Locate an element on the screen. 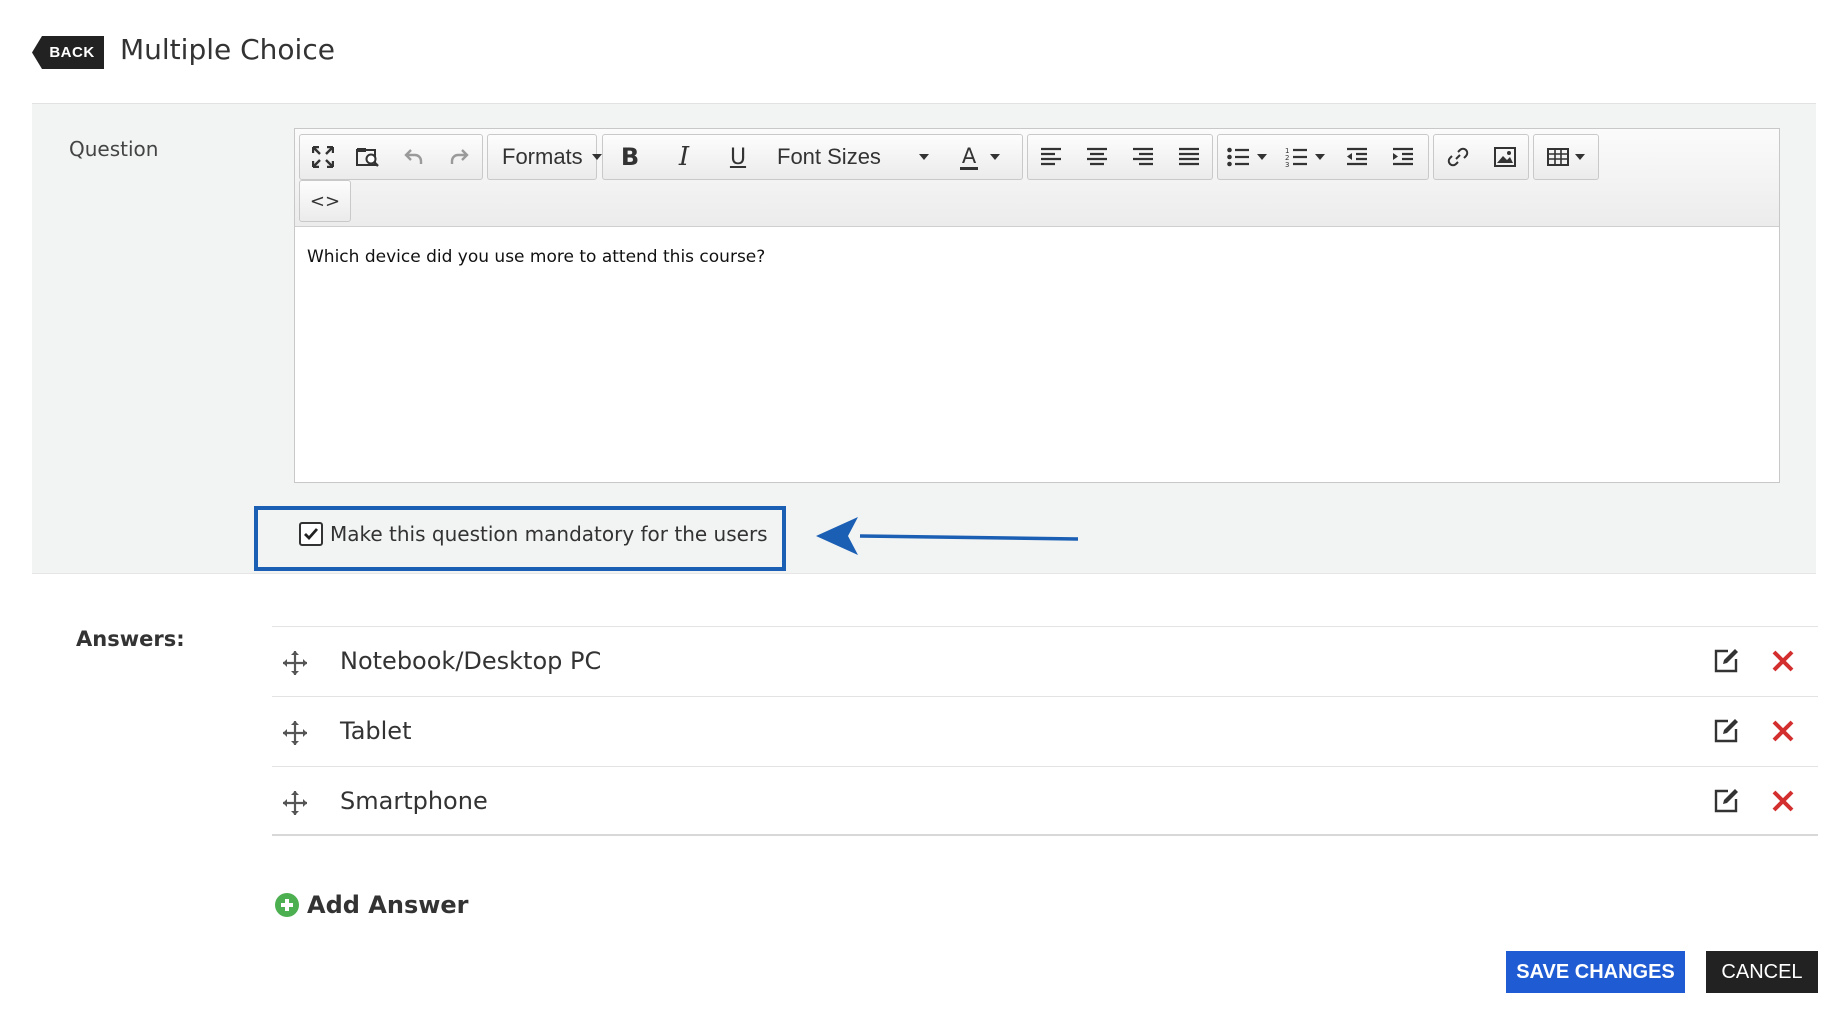 The width and height of the screenshot is (1848, 1016). redo-icon is located at coordinates (460, 157).